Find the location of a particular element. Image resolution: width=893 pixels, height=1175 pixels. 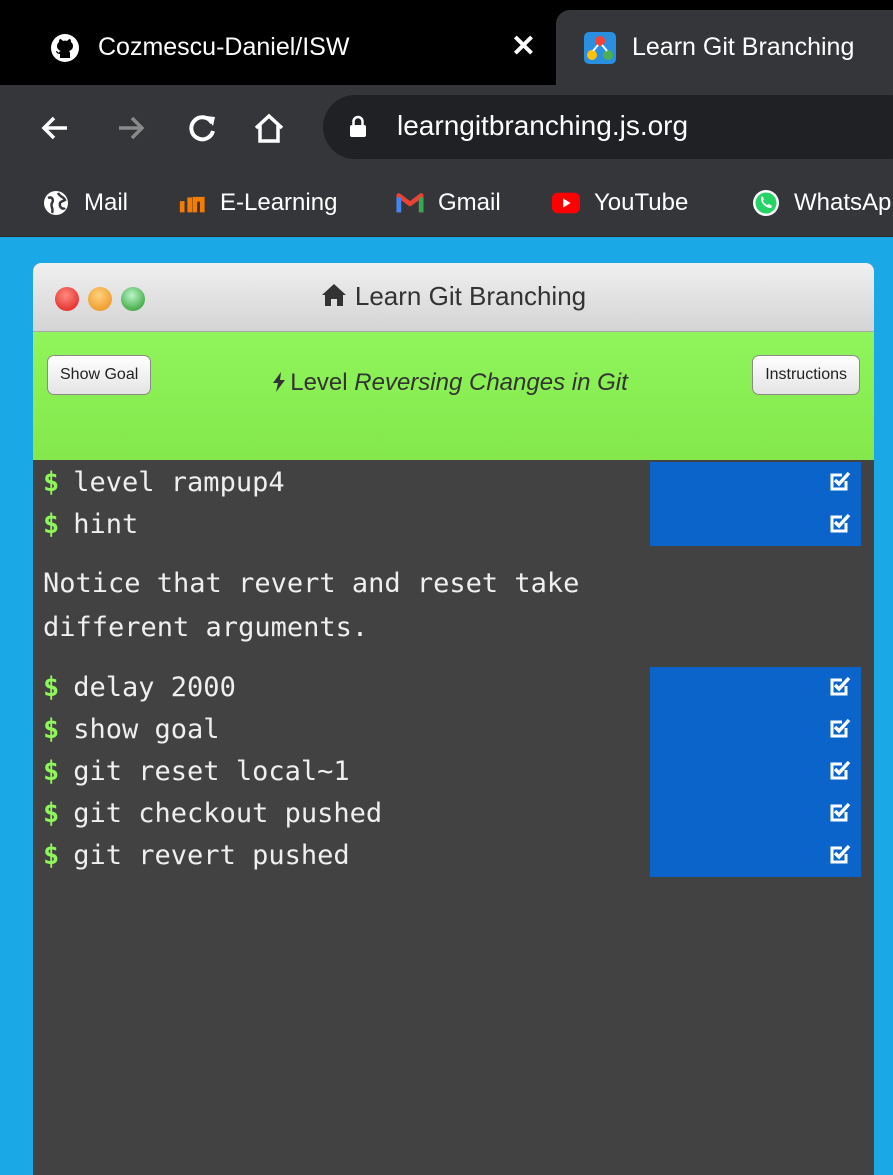

command-text: level rampup4 is located at coordinates (179, 482).